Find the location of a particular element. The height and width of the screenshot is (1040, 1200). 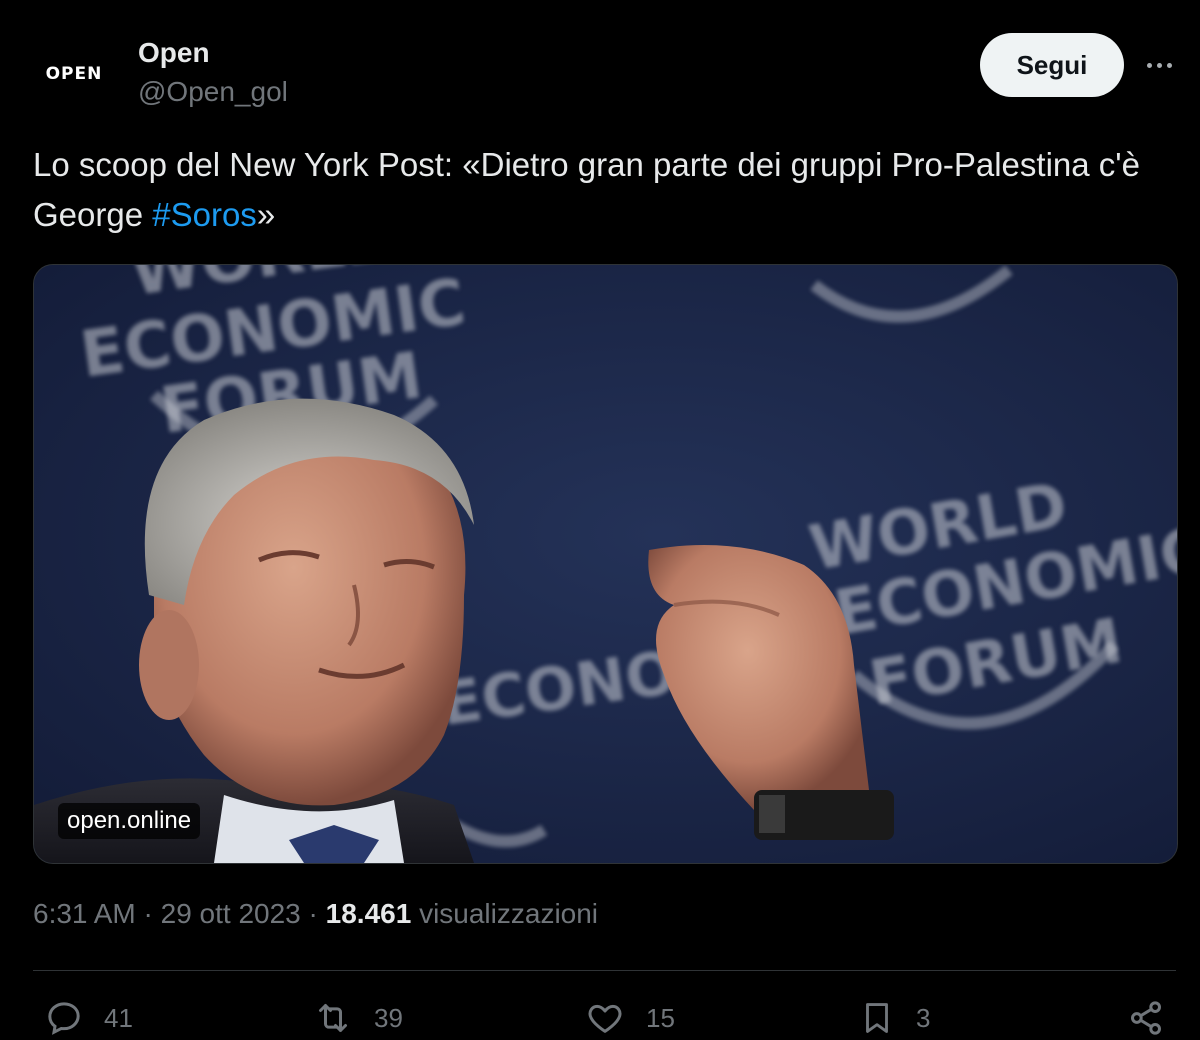

reply-button: 41 is located at coordinates (88, 1018).